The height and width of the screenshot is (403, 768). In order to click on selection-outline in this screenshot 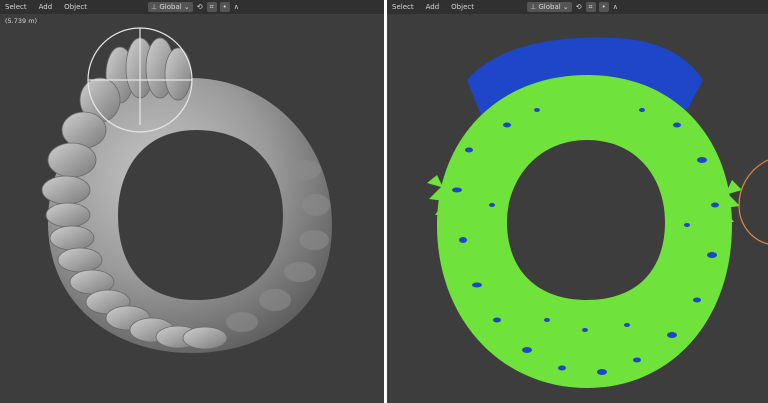, I will do `click(753, 202)`.